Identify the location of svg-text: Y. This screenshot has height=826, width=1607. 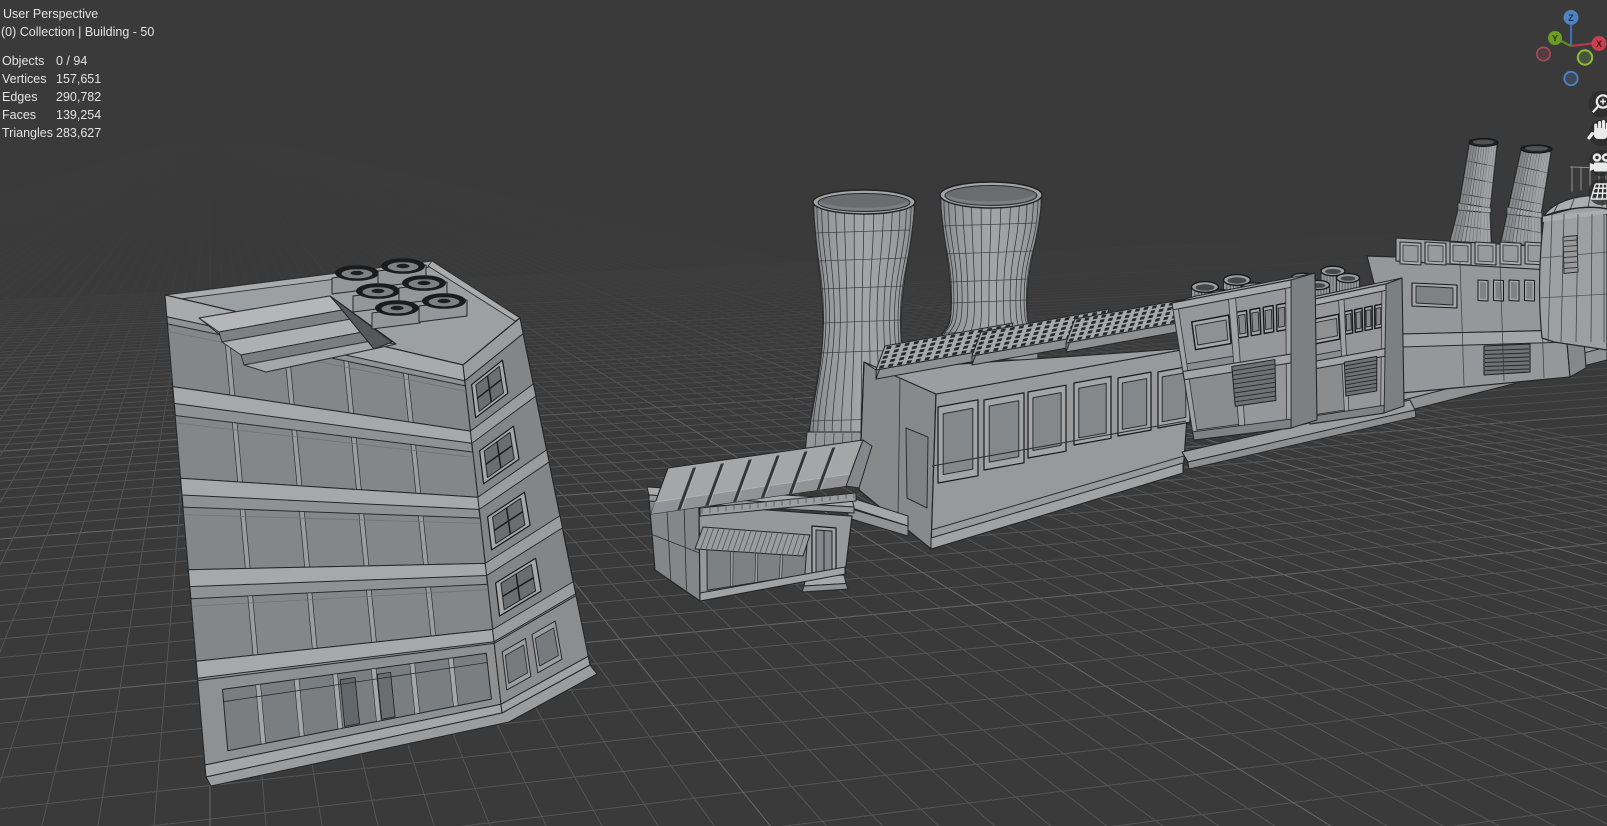
(1555, 39).